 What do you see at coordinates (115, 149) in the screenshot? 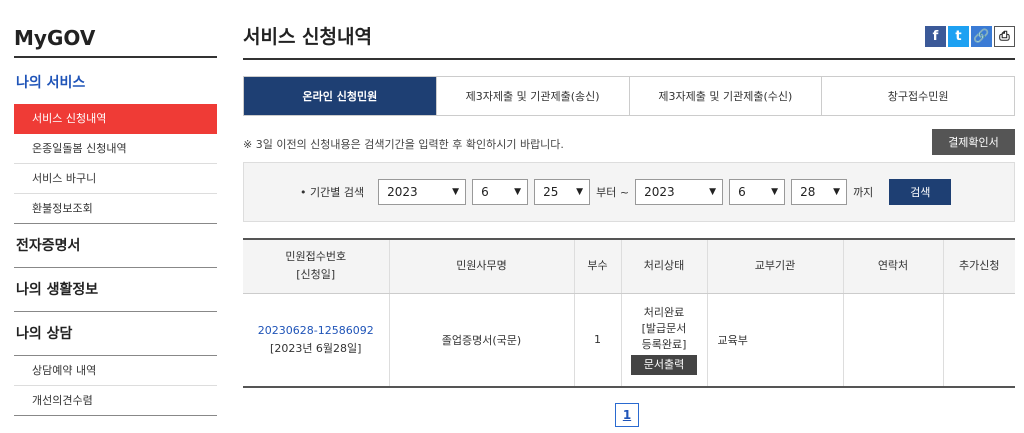
I see `sidebar-item-all-day-care: 온종일돌봄 신청내역` at bounding box center [115, 149].